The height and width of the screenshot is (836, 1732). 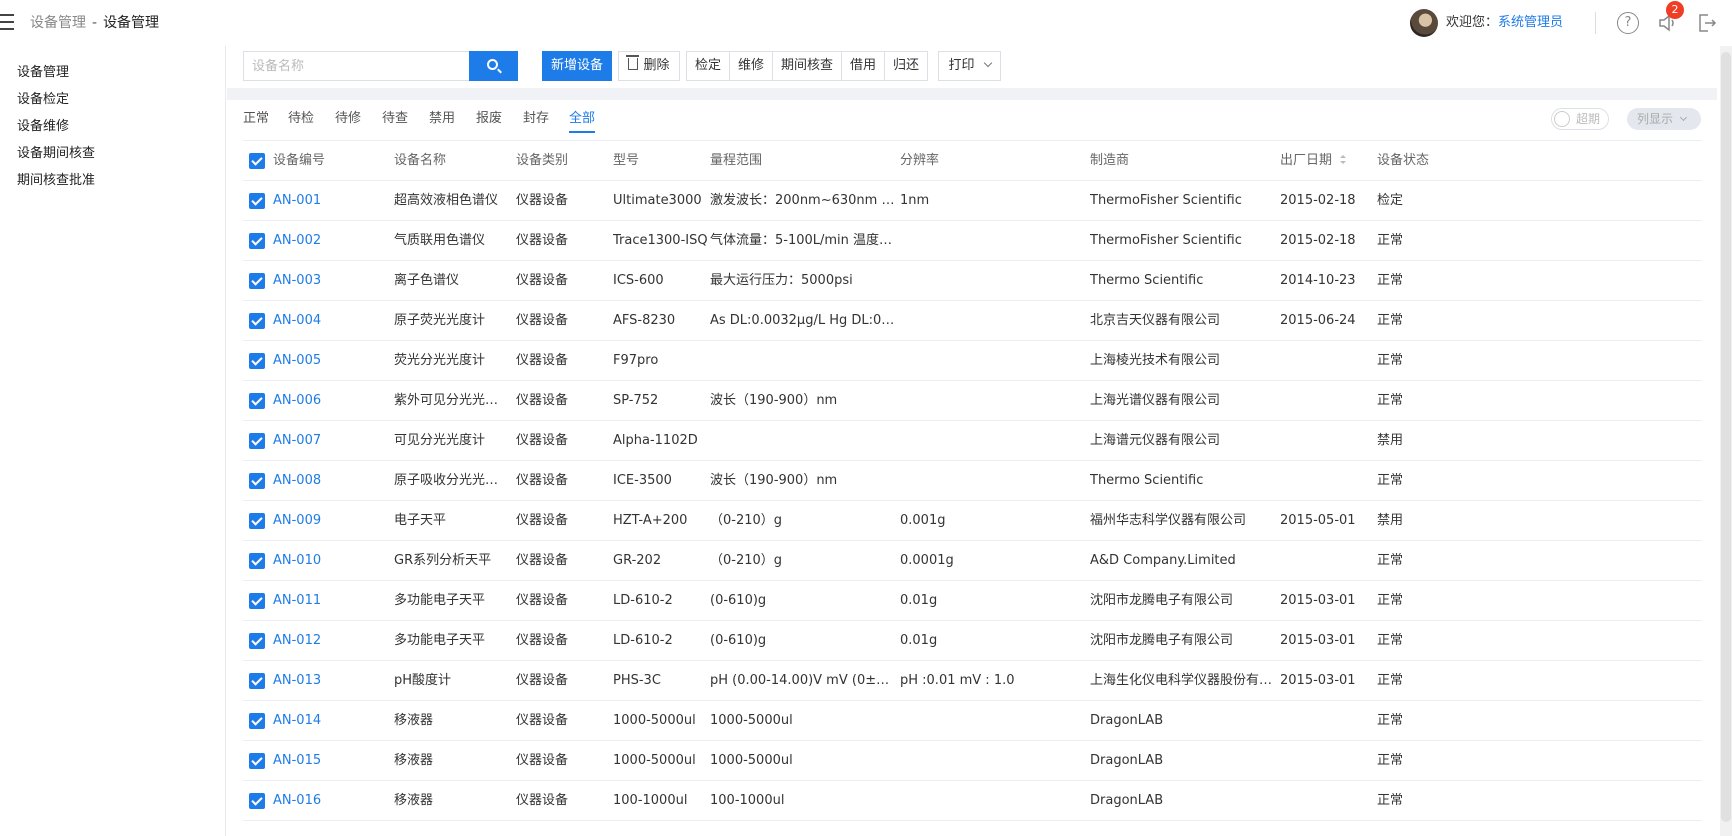 What do you see at coordinates (1530, 22) in the screenshot?
I see `username-link: 系统管理员` at bounding box center [1530, 22].